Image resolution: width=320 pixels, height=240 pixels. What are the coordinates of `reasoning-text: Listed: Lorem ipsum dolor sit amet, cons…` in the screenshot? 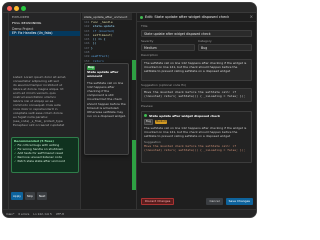 It's located at (45, 104).